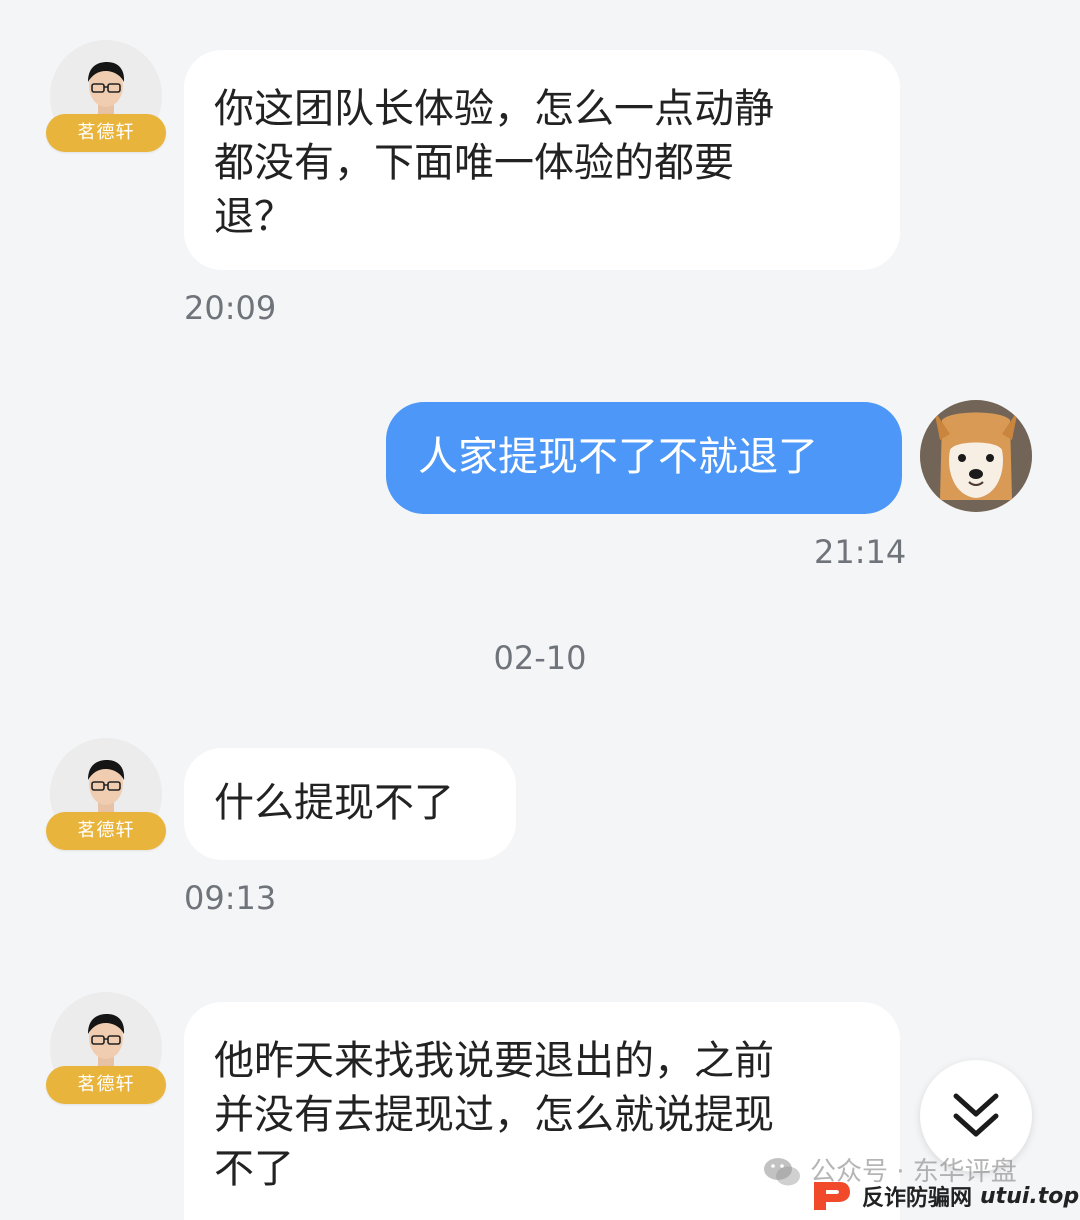  I want to click on self-avatar, so click(976, 456).